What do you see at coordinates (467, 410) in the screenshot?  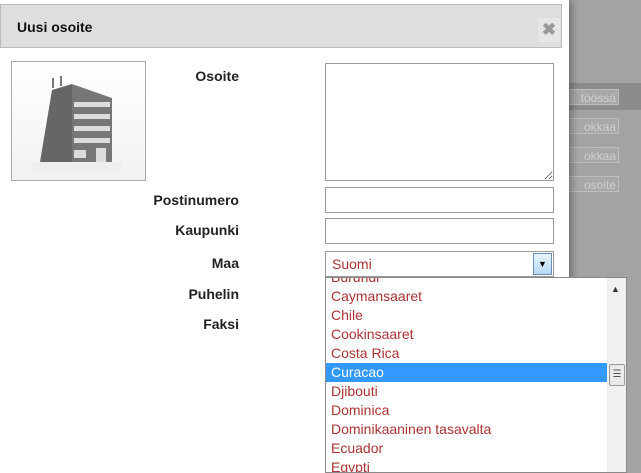 I see `country-option: Dominica` at bounding box center [467, 410].